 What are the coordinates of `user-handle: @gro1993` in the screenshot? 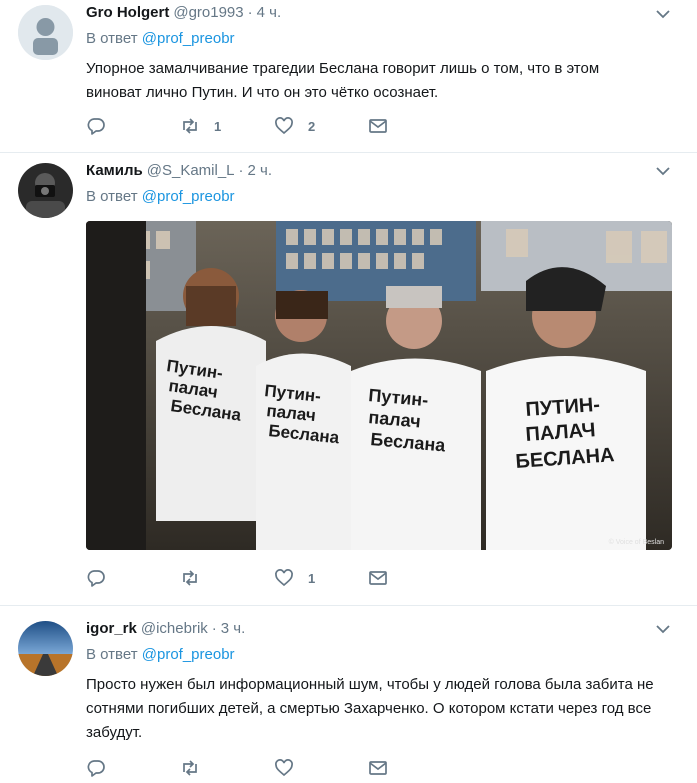 It's located at (208, 12).